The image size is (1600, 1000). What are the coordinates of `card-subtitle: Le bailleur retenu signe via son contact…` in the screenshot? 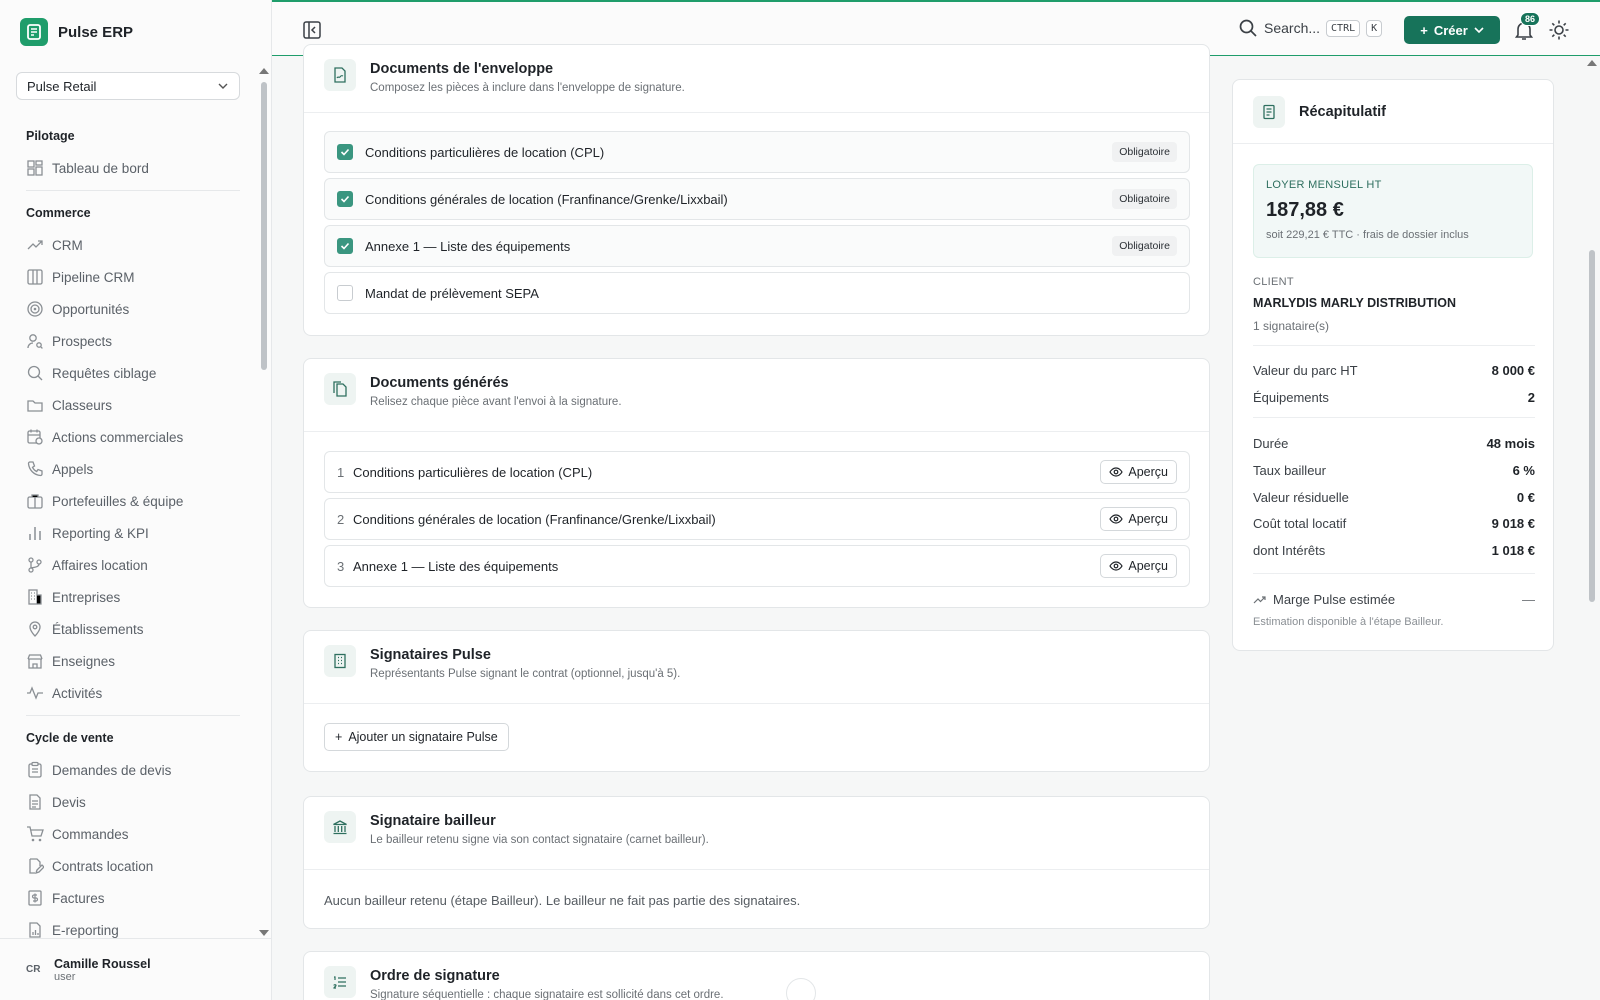 It's located at (539, 840).